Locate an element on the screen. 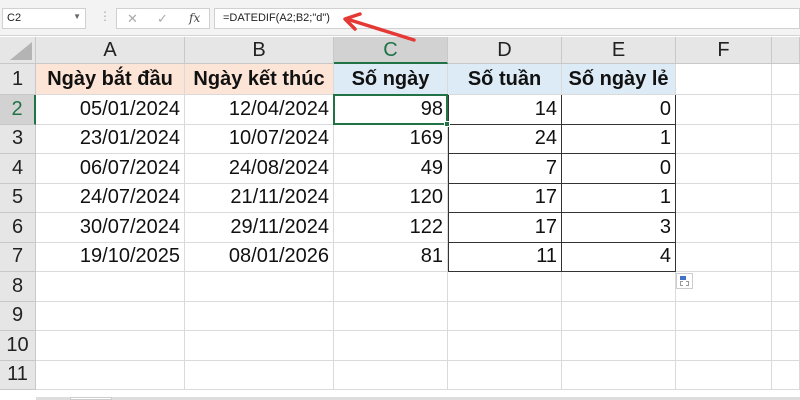  data-cell: 21/11/2024 is located at coordinates (259, 198).